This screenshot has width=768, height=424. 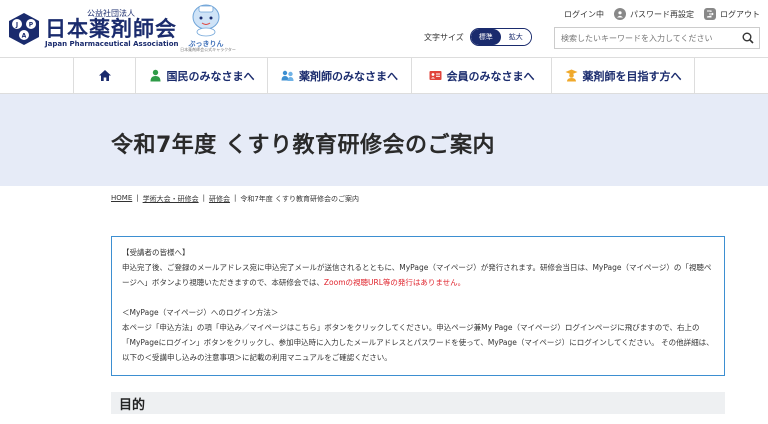 I want to click on notice-heading-attendees: 【受講者の皆様へ】, so click(x=156, y=252).